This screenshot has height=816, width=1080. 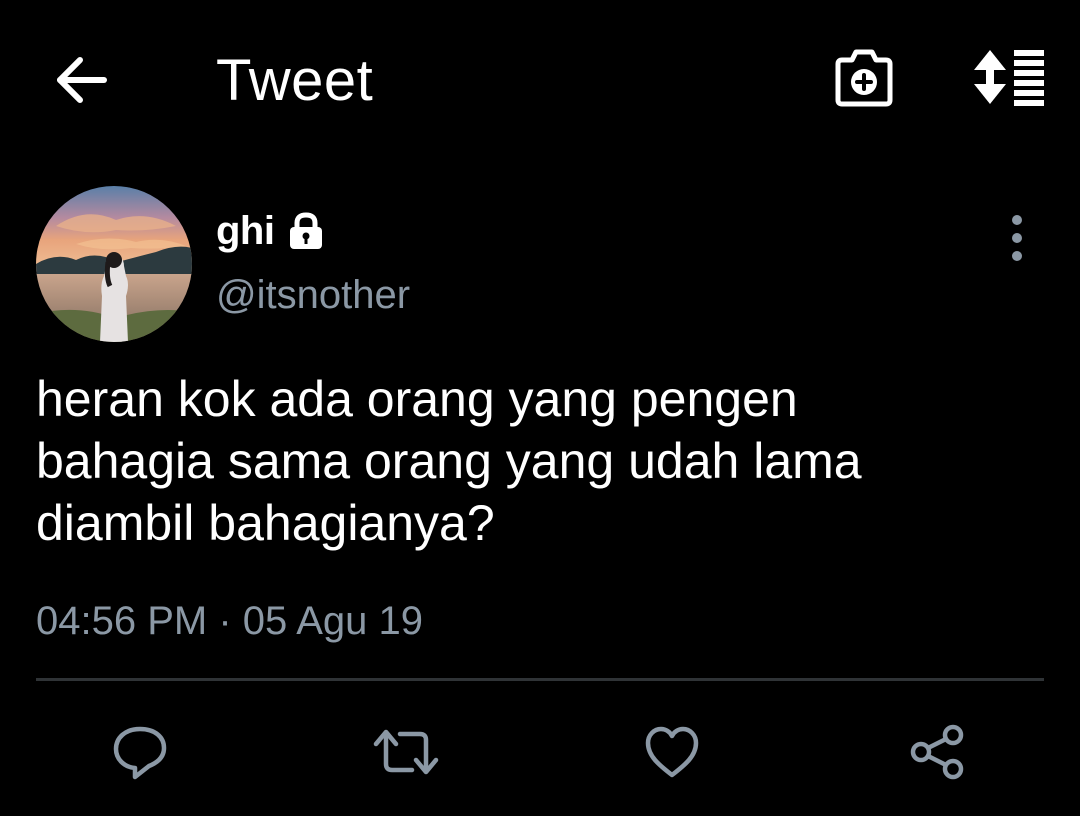 I want to click on share-button, so click(x=938, y=752).